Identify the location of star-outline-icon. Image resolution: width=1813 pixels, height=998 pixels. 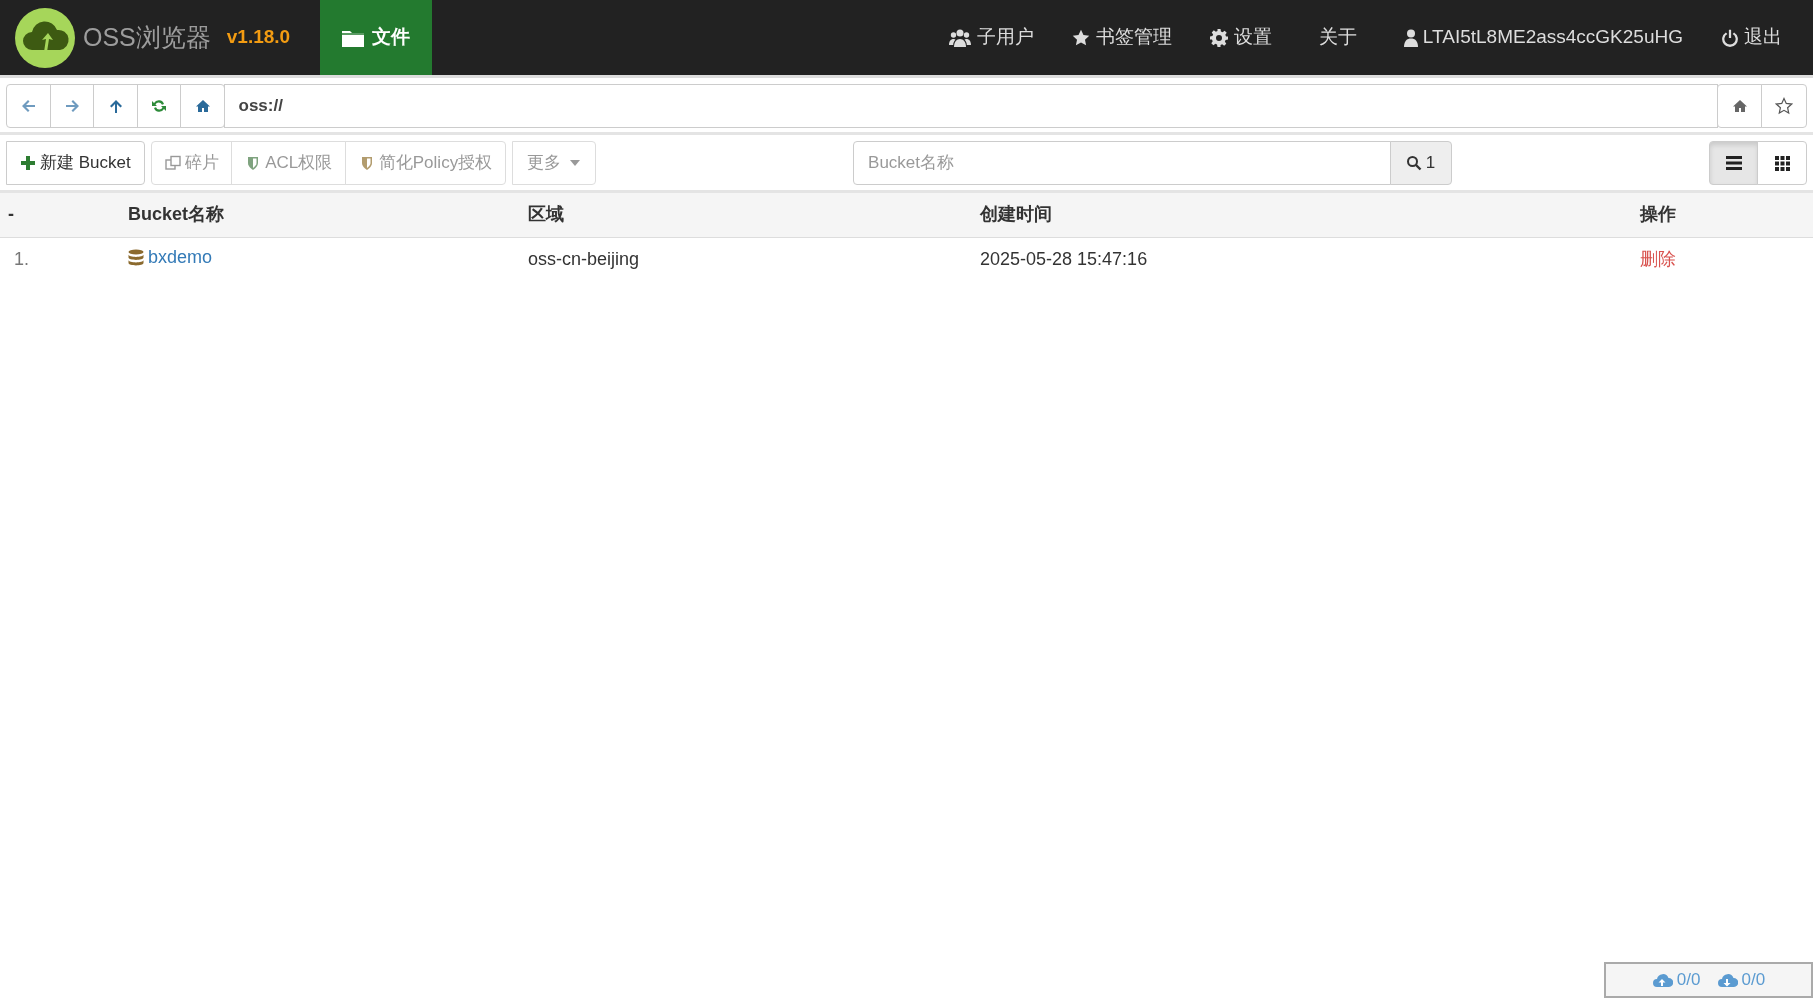
(1784, 106).